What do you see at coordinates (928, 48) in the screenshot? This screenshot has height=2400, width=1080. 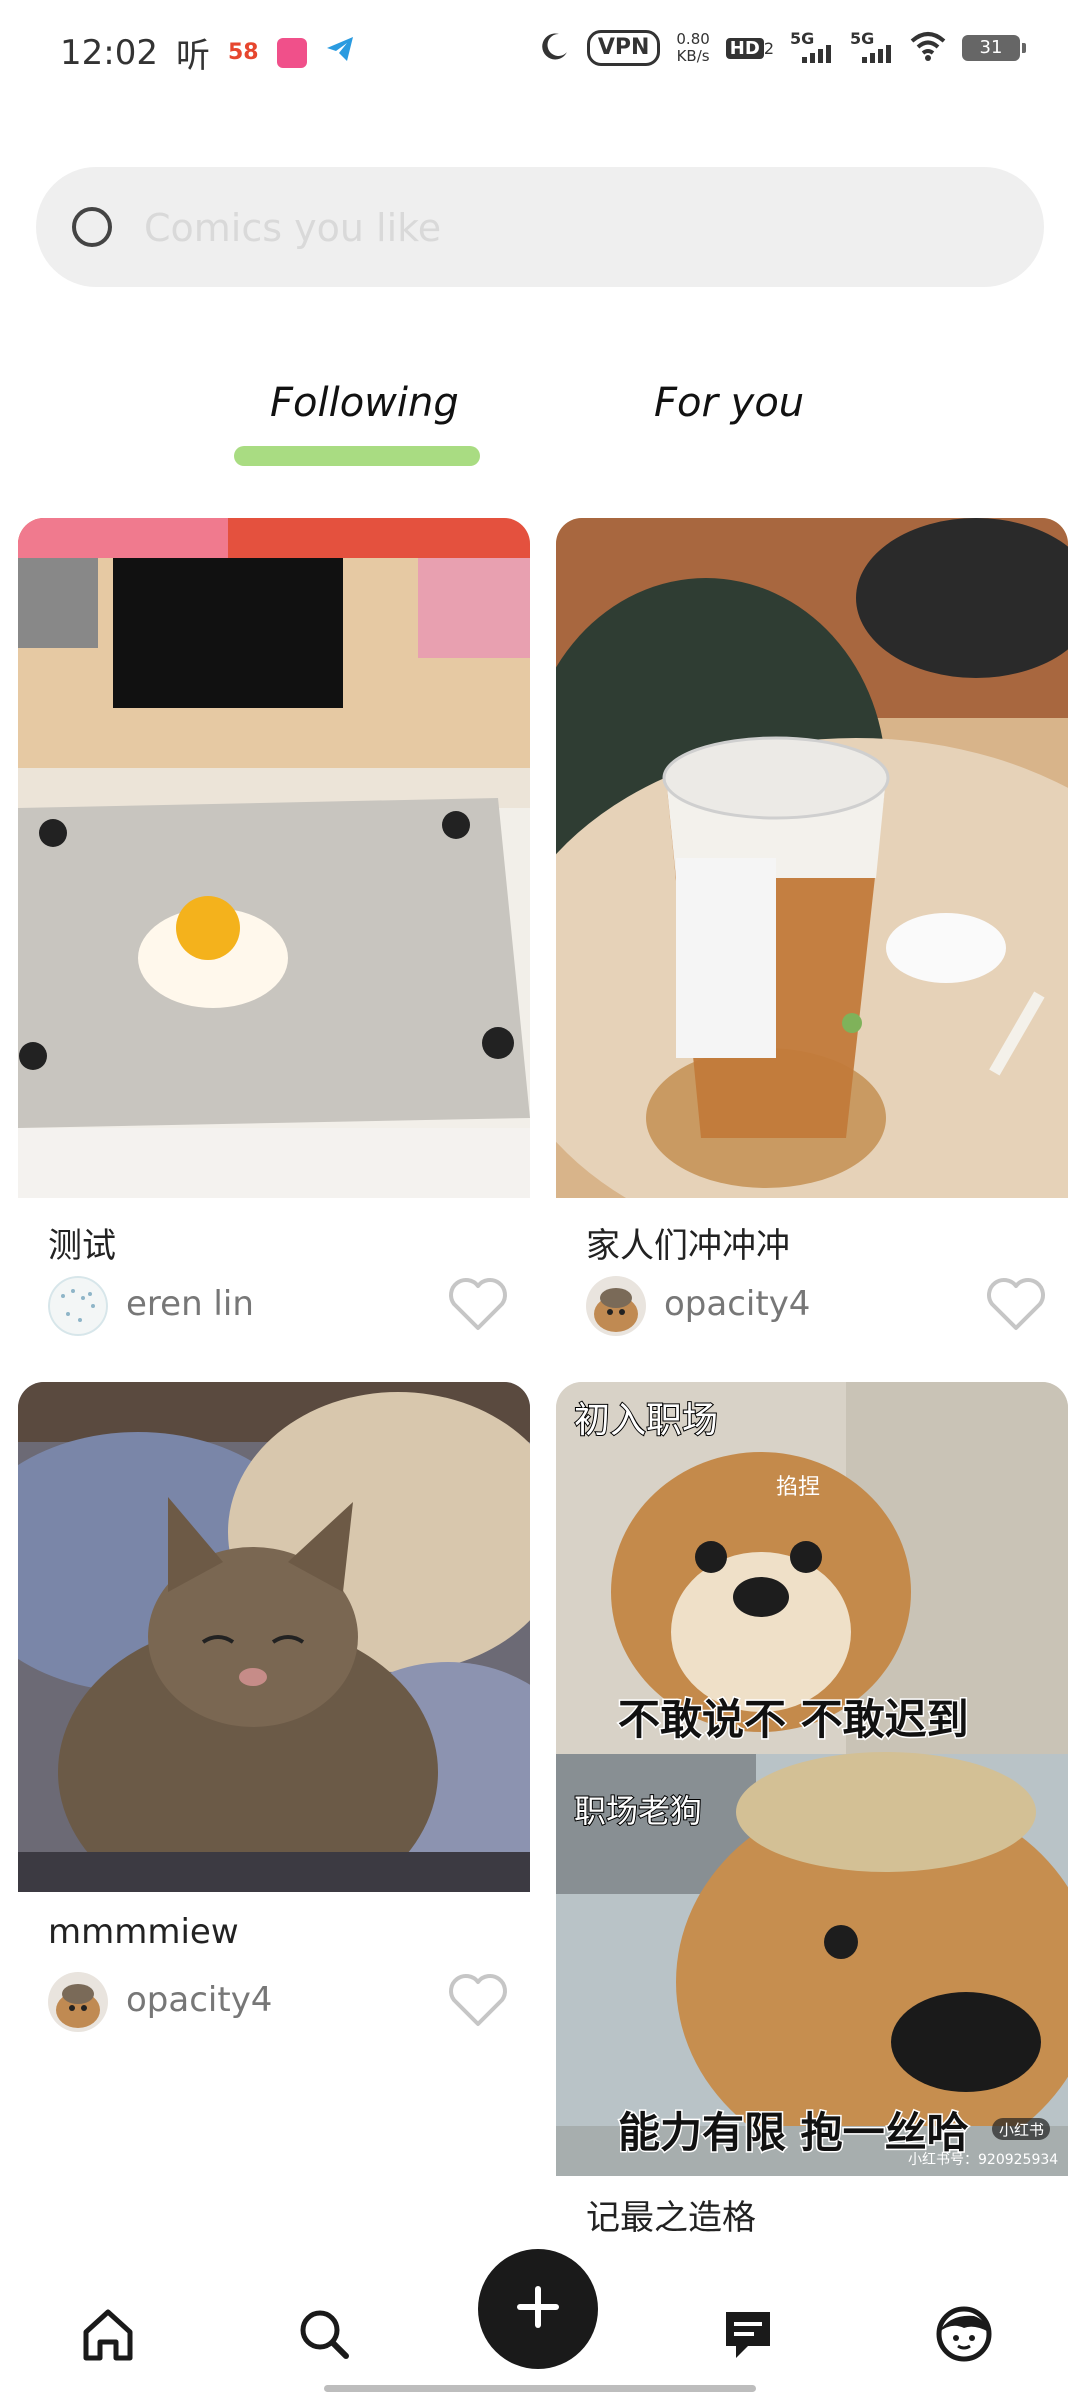 I see `wifi-icon` at bounding box center [928, 48].